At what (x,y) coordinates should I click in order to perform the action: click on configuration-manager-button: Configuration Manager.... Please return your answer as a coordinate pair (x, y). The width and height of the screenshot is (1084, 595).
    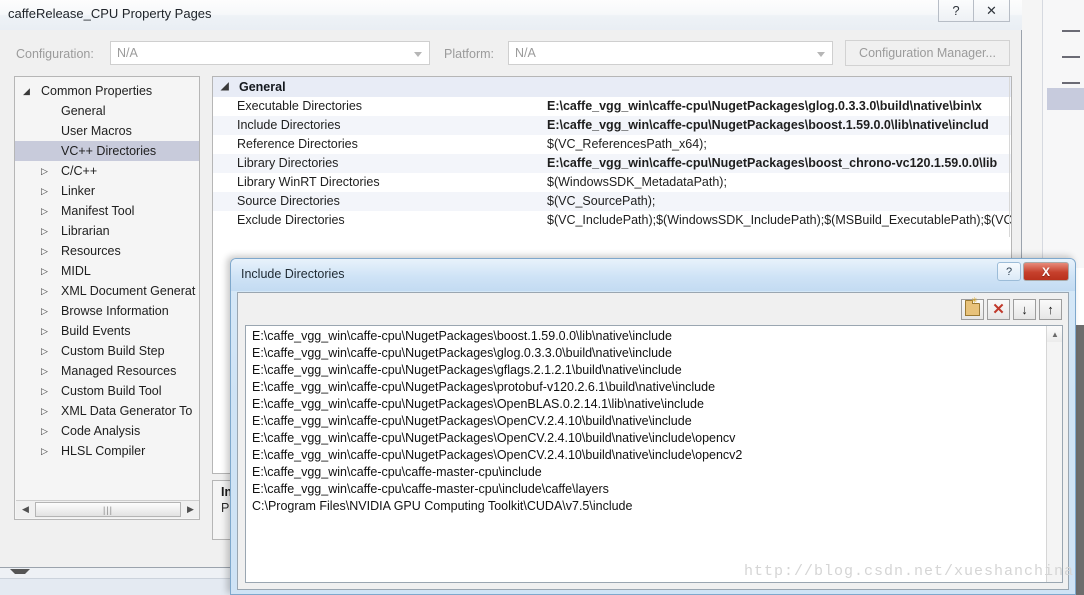
    Looking at the image, I should click on (927, 53).